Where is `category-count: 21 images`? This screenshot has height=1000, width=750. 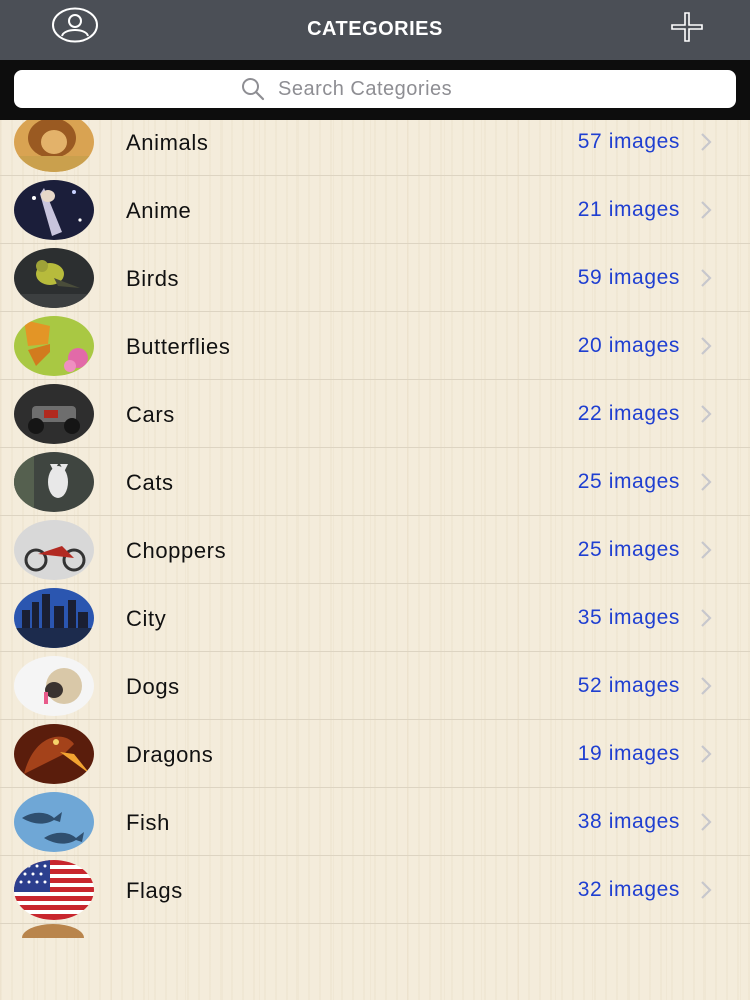
category-count: 21 images is located at coordinates (628, 209).